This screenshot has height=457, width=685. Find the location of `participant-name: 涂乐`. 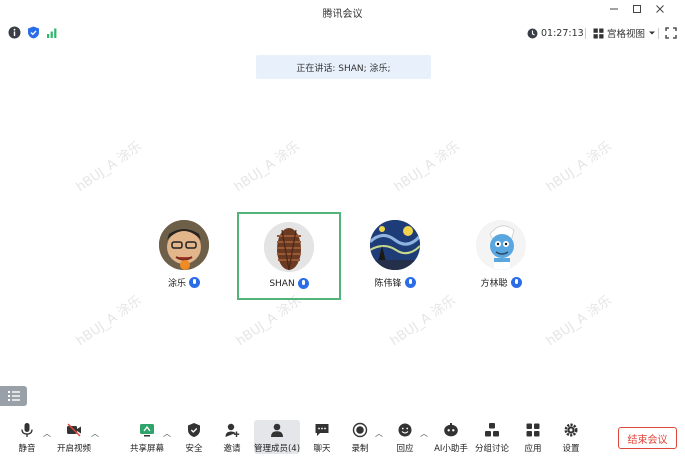

participant-name: 涂乐 is located at coordinates (176, 284).